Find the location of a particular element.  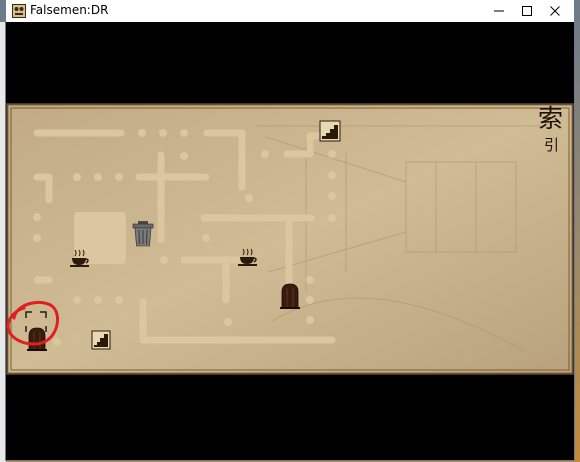

minimize-button is located at coordinates (499, 11).